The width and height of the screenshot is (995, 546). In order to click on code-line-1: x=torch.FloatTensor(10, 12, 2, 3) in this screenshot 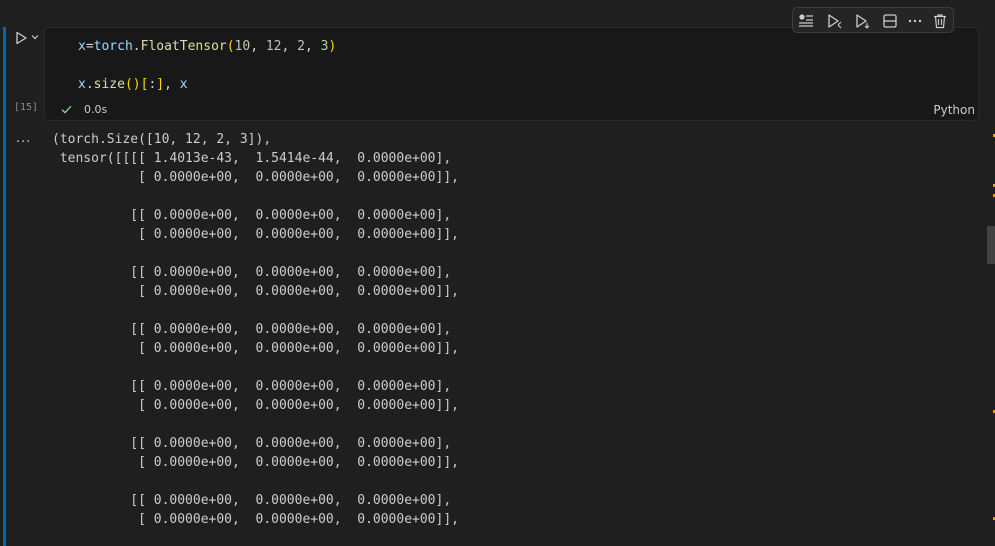, I will do `click(207, 46)`.